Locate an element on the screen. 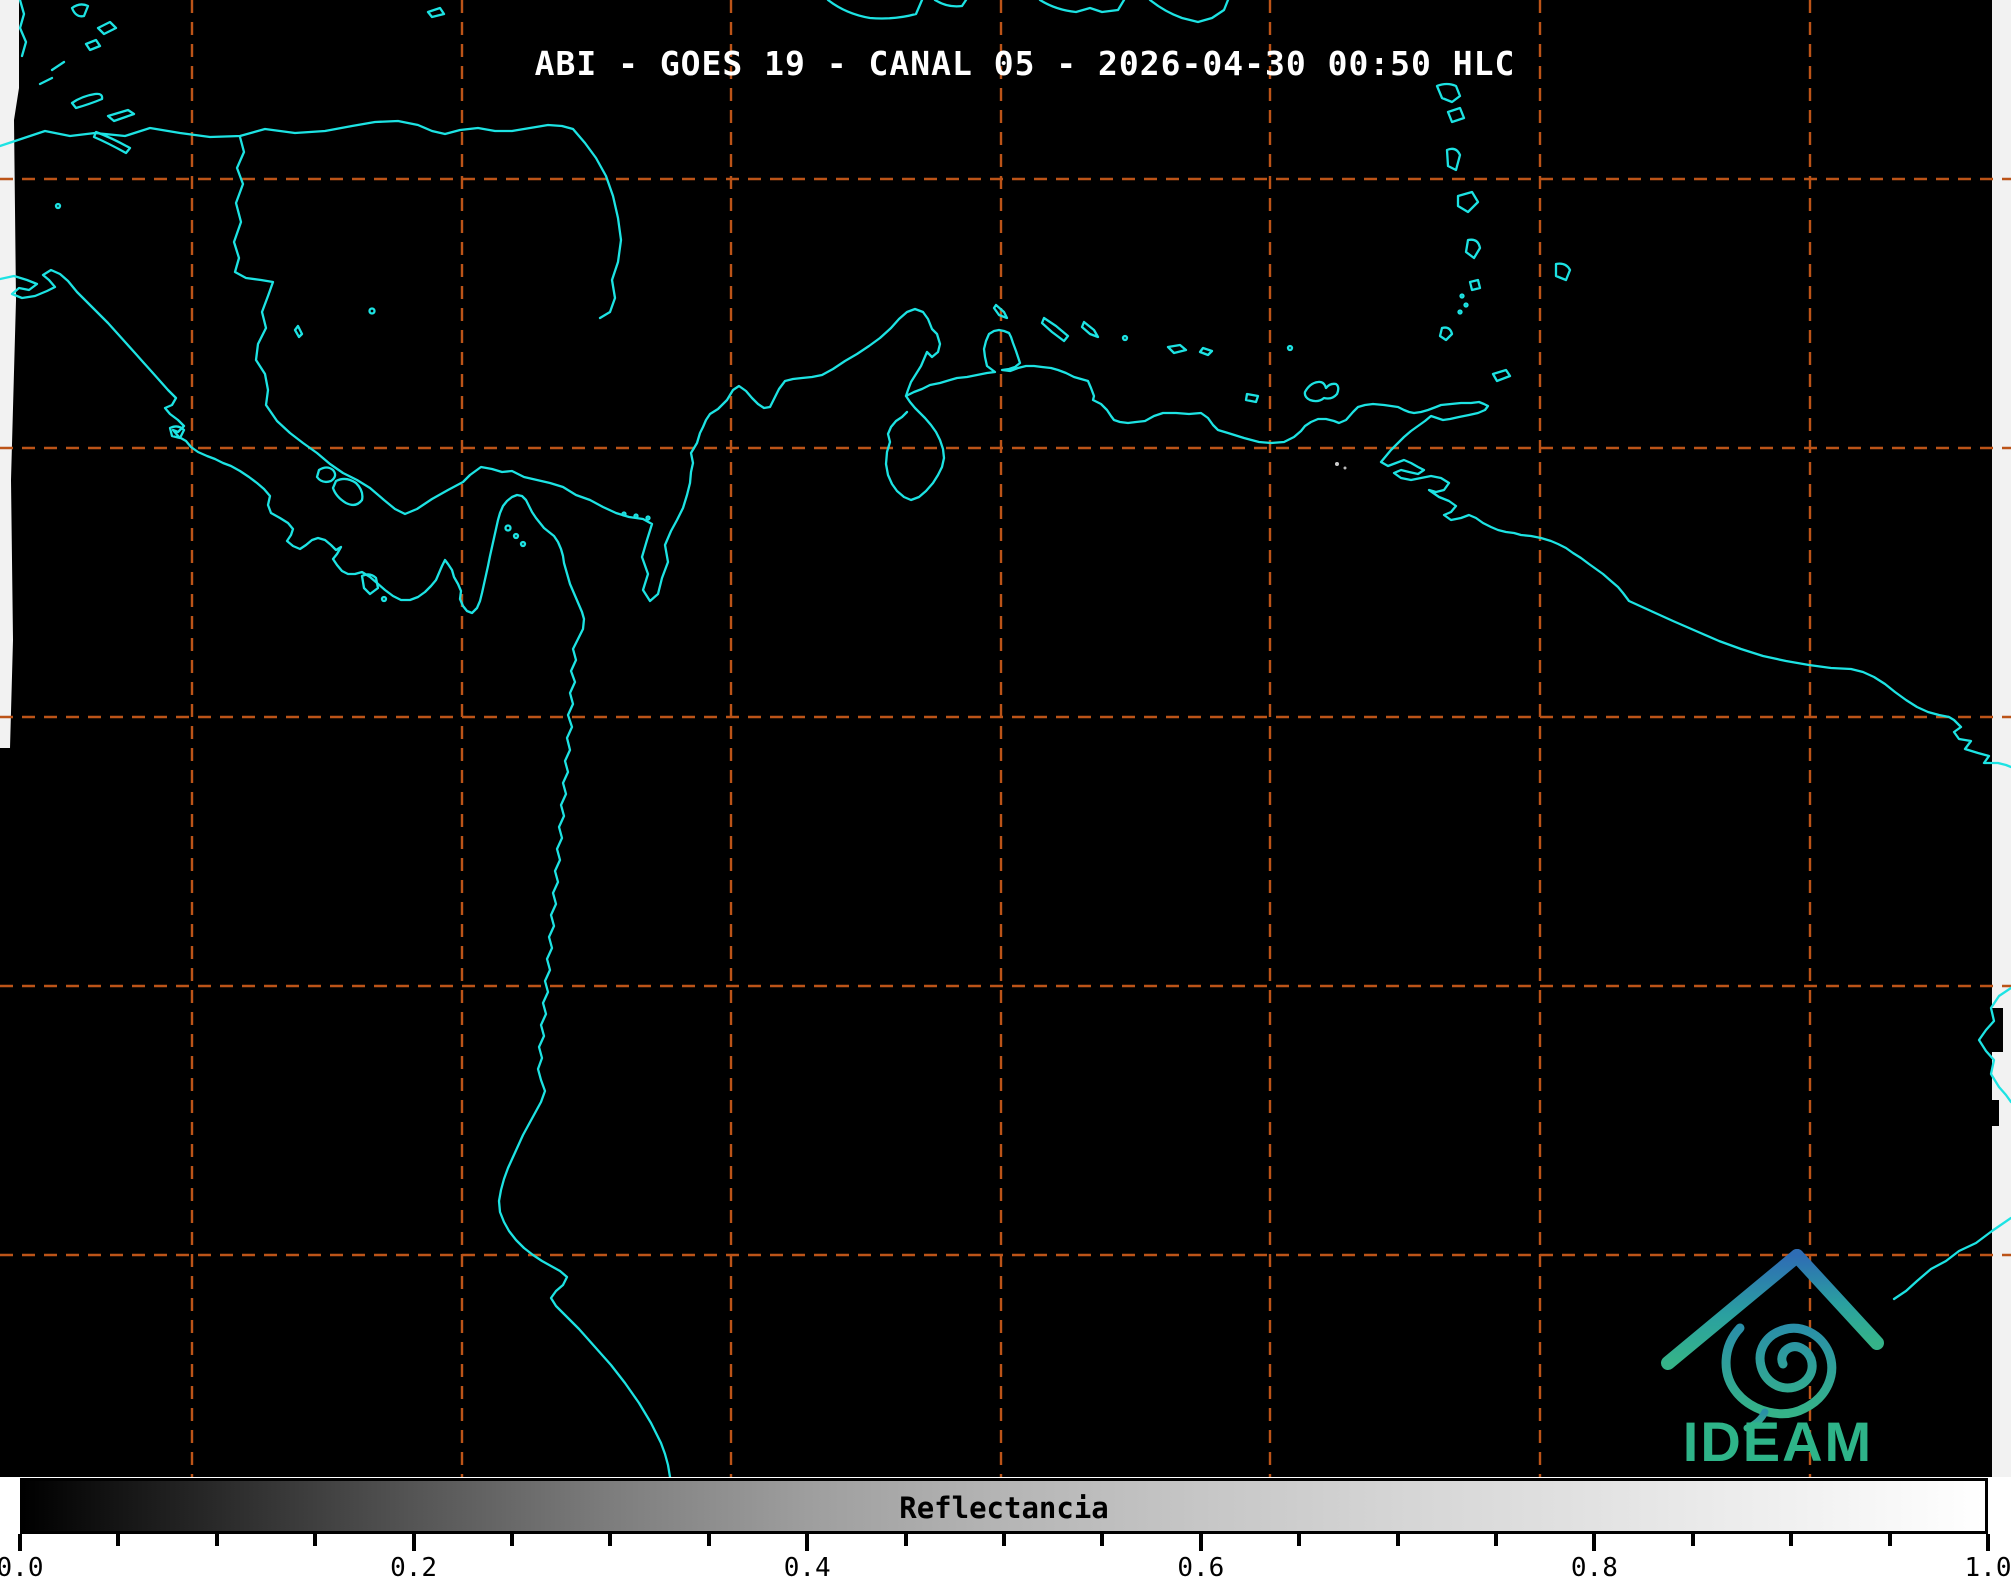 The height and width of the screenshot is (1577, 2011). colorbar-tick-label: 0.8 is located at coordinates (1594, 1565).